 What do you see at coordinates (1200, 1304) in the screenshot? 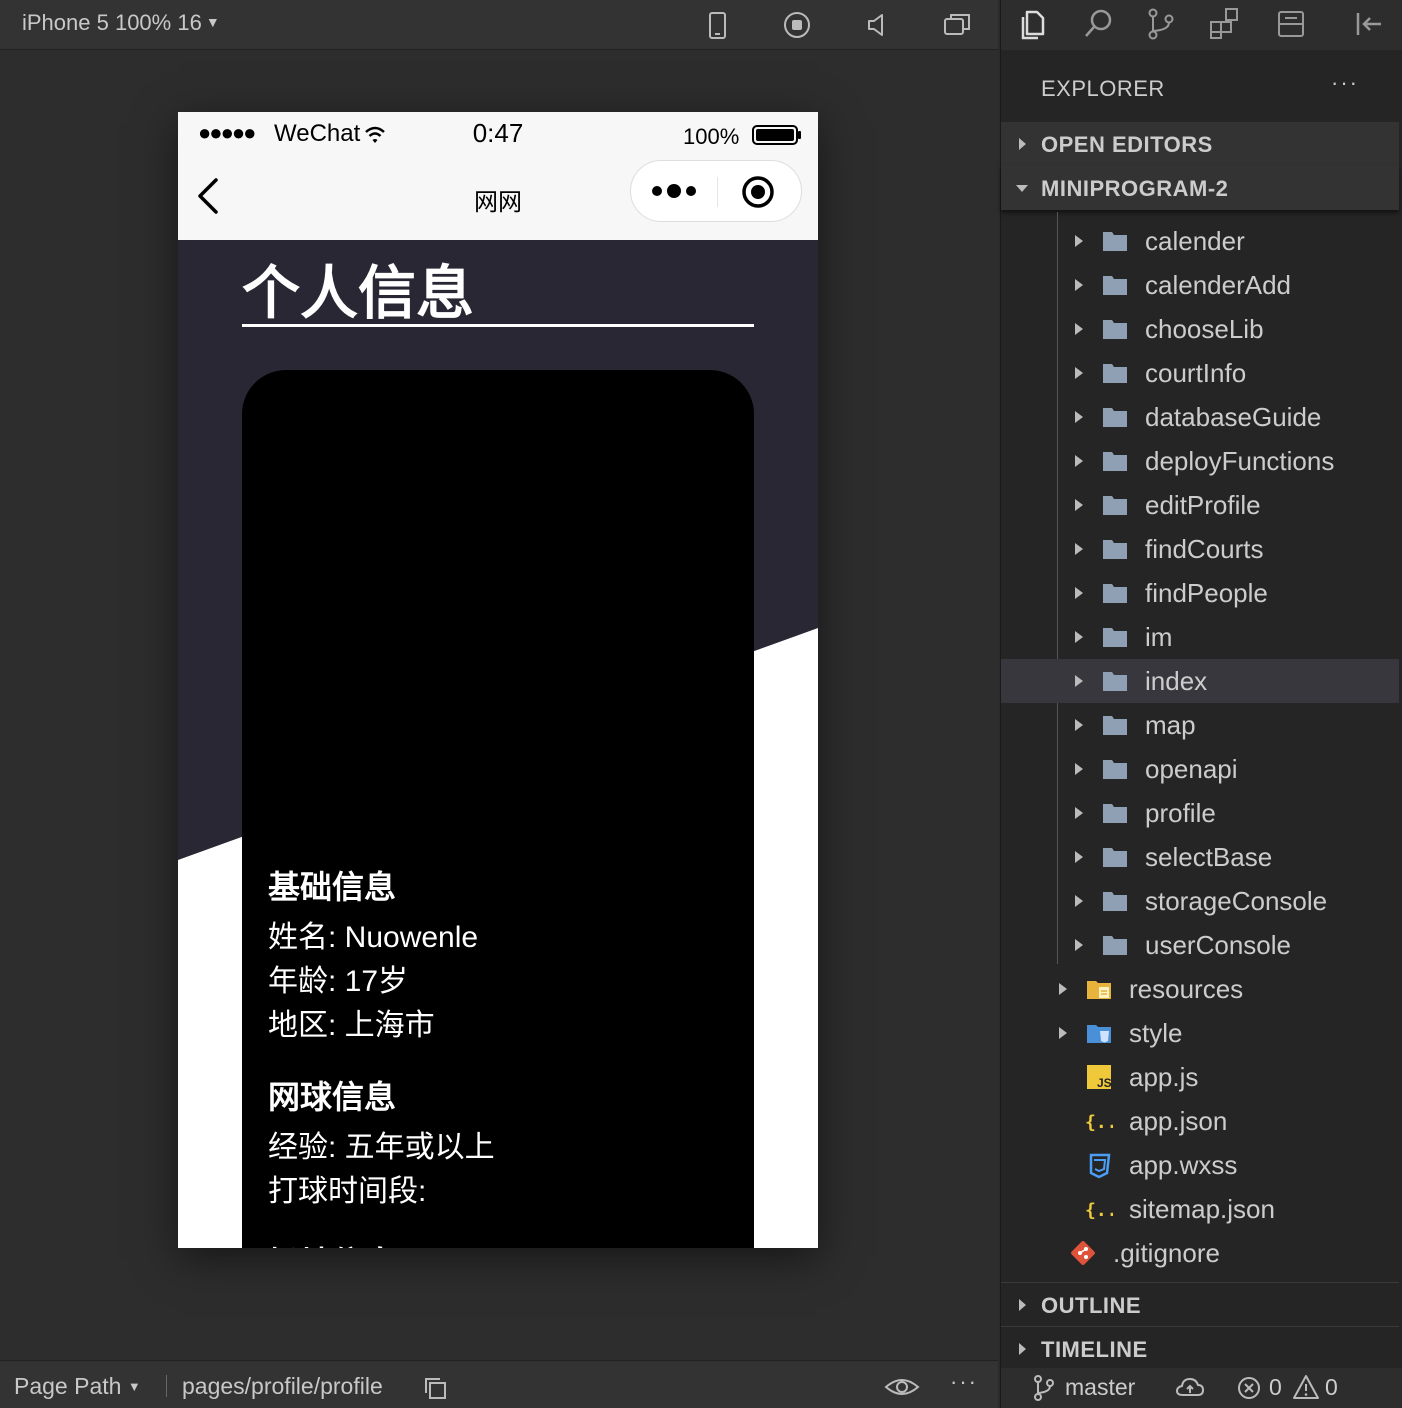
I see `section-outline: OUTLINE` at bounding box center [1200, 1304].